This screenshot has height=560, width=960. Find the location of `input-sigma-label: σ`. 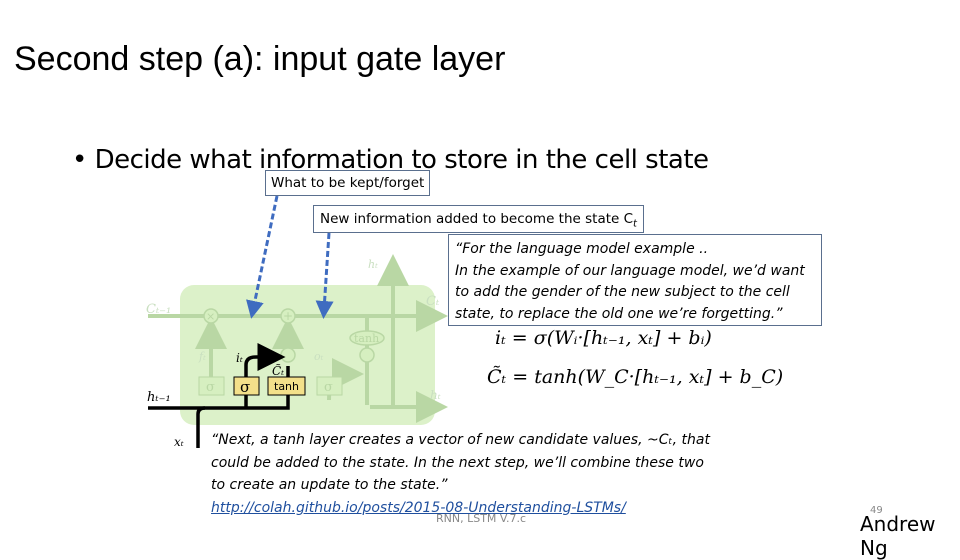

input-sigma-label: σ is located at coordinates (245, 387).